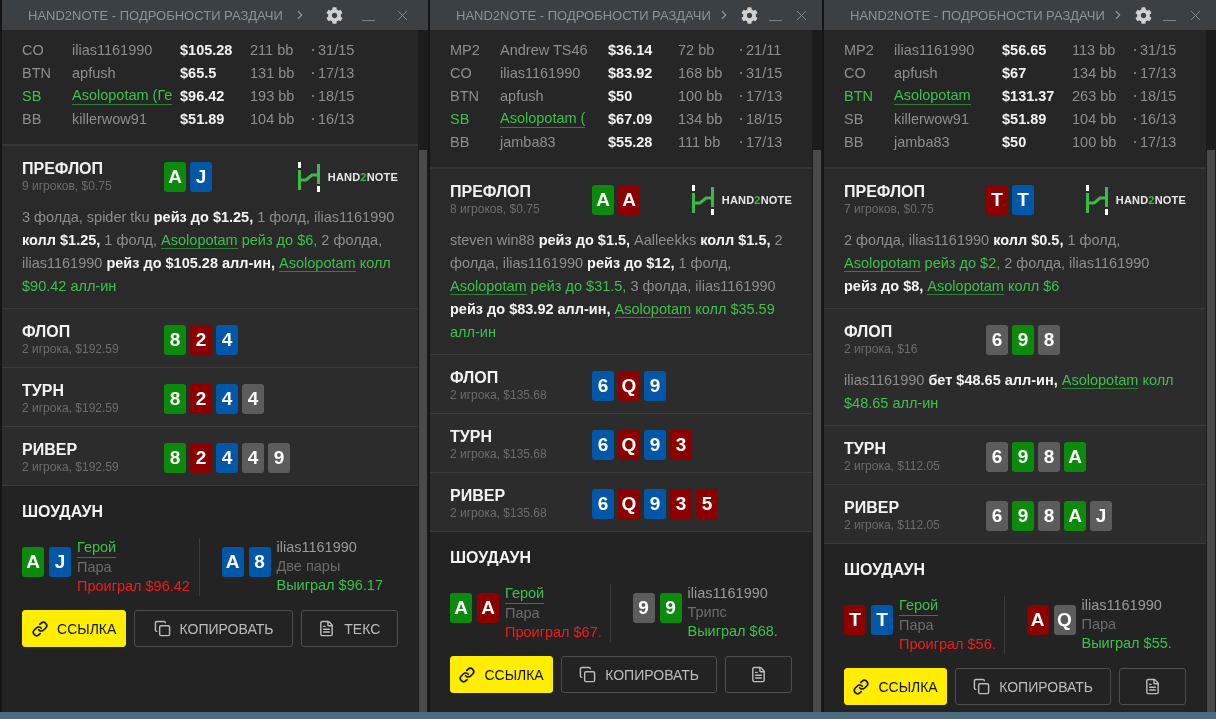 Image resolution: width=1216 pixels, height=719 pixels. Describe the element at coordinates (764, 49) in the screenshot. I see `stats-cell: 21/11` at that location.